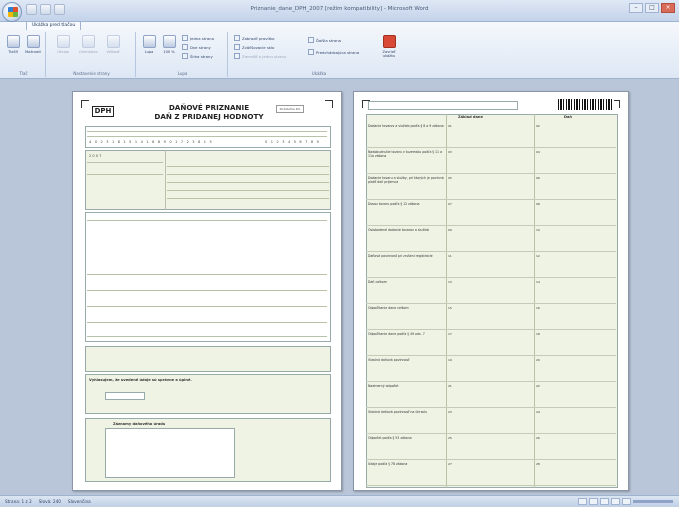 The height and width of the screenshot is (507, 679). I want to click on table-row: Odpočítanie dane celkom 15 16, so click(491, 317).